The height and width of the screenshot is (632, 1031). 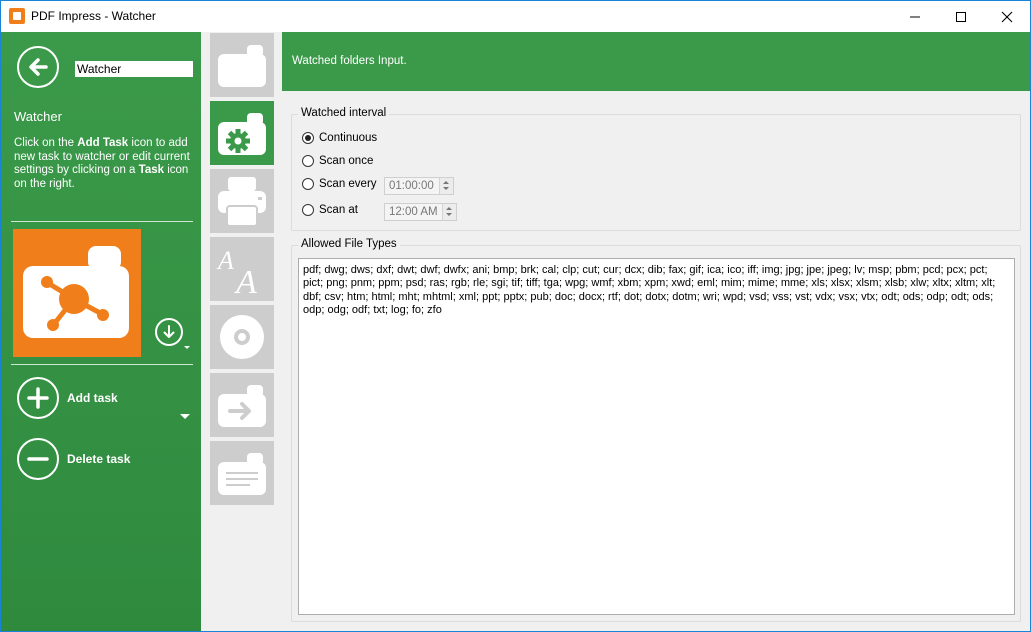 I want to click on radio-continuous-label: Continuous, so click(x=348, y=138).